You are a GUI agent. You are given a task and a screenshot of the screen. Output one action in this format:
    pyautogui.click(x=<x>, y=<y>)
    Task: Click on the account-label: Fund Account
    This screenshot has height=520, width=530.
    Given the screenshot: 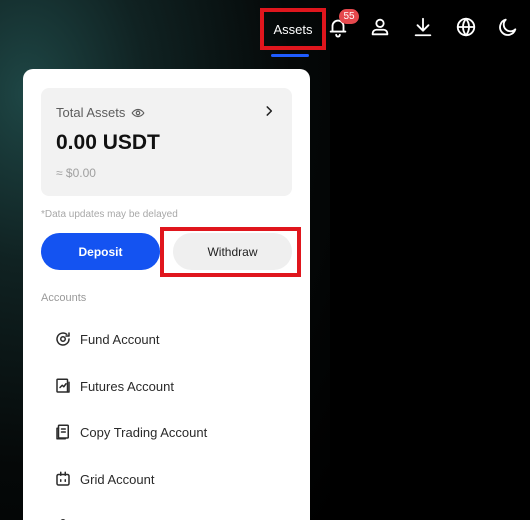 What is the action you would take?
    pyautogui.click(x=120, y=339)
    